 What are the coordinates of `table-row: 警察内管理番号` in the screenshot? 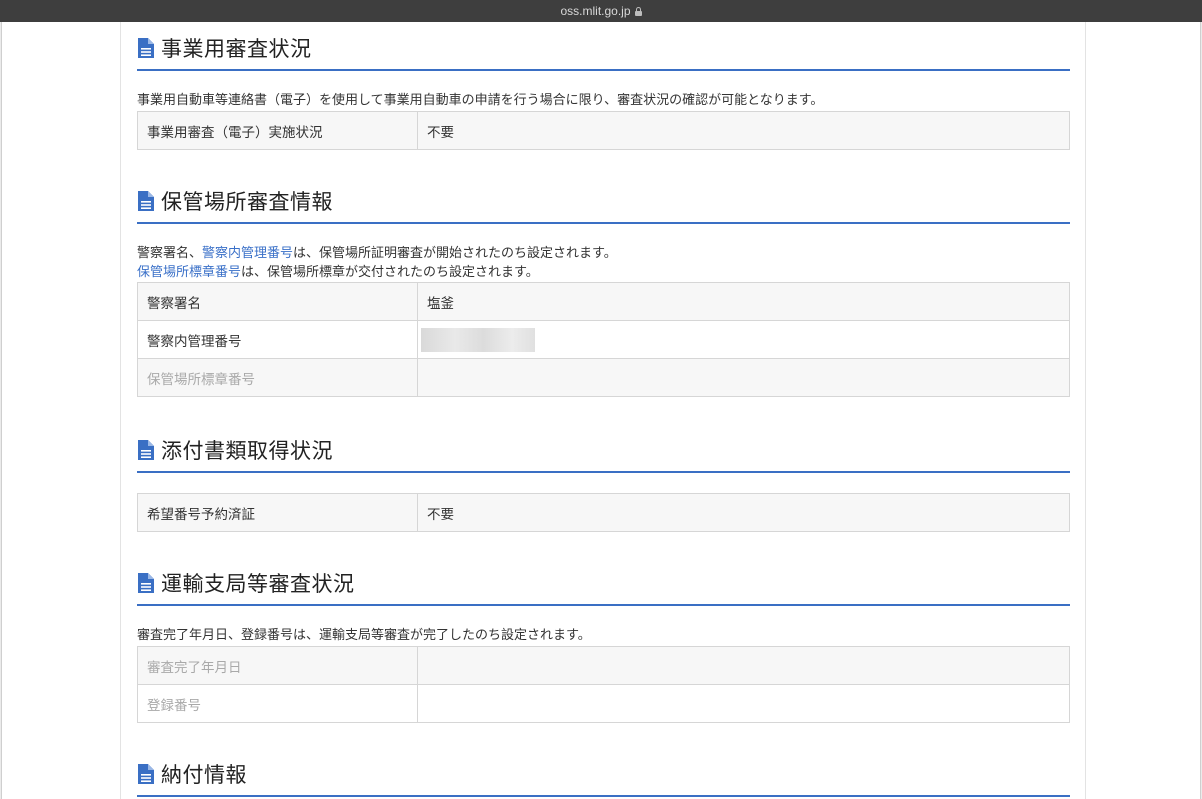 It's located at (603, 339).